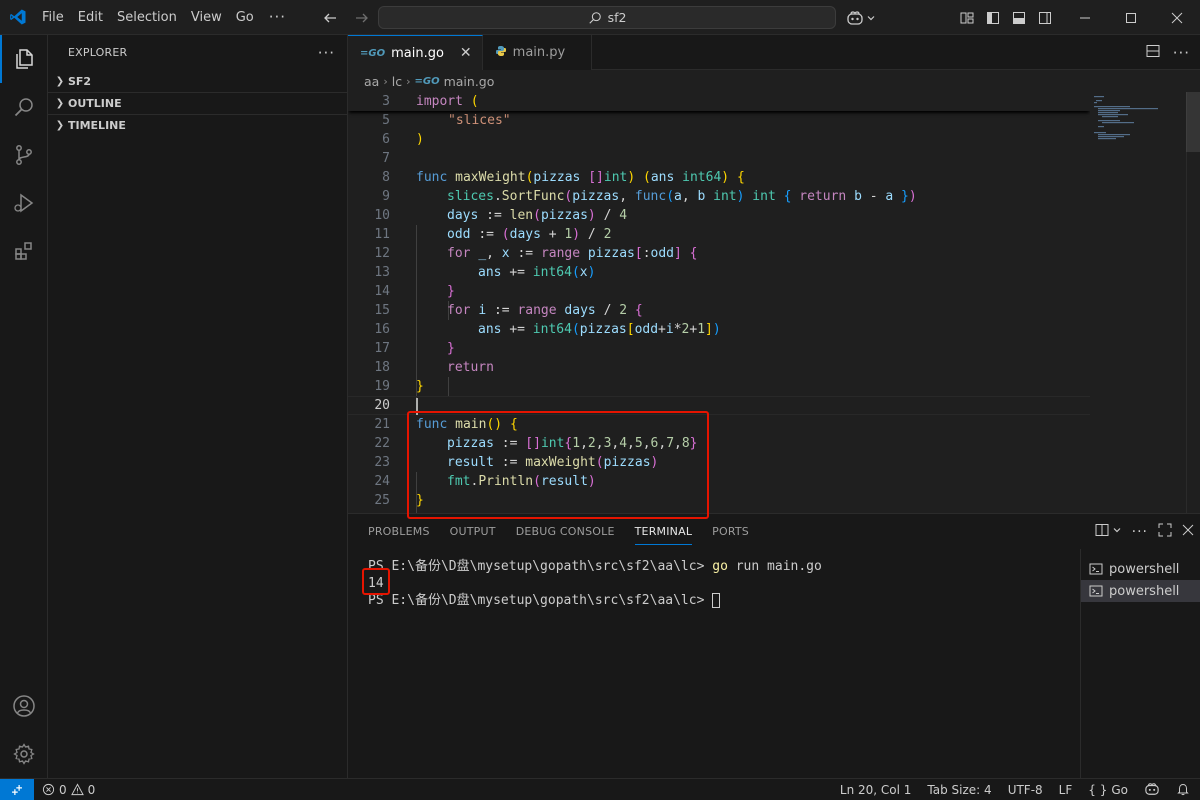  Describe the element at coordinates (876, 790) in the screenshot. I see `cursor-position: Ln 20, Col 1` at that location.